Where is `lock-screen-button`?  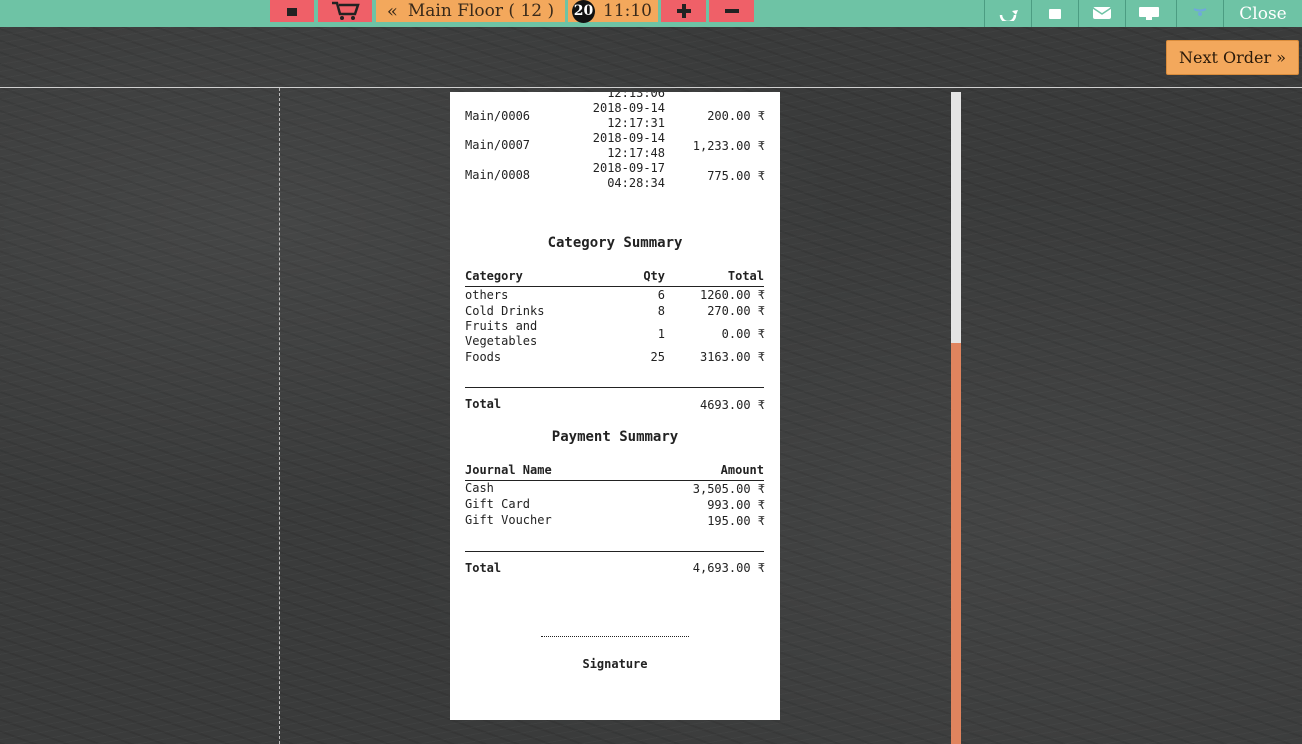 lock-screen-button is located at coordinates (1054, 13).